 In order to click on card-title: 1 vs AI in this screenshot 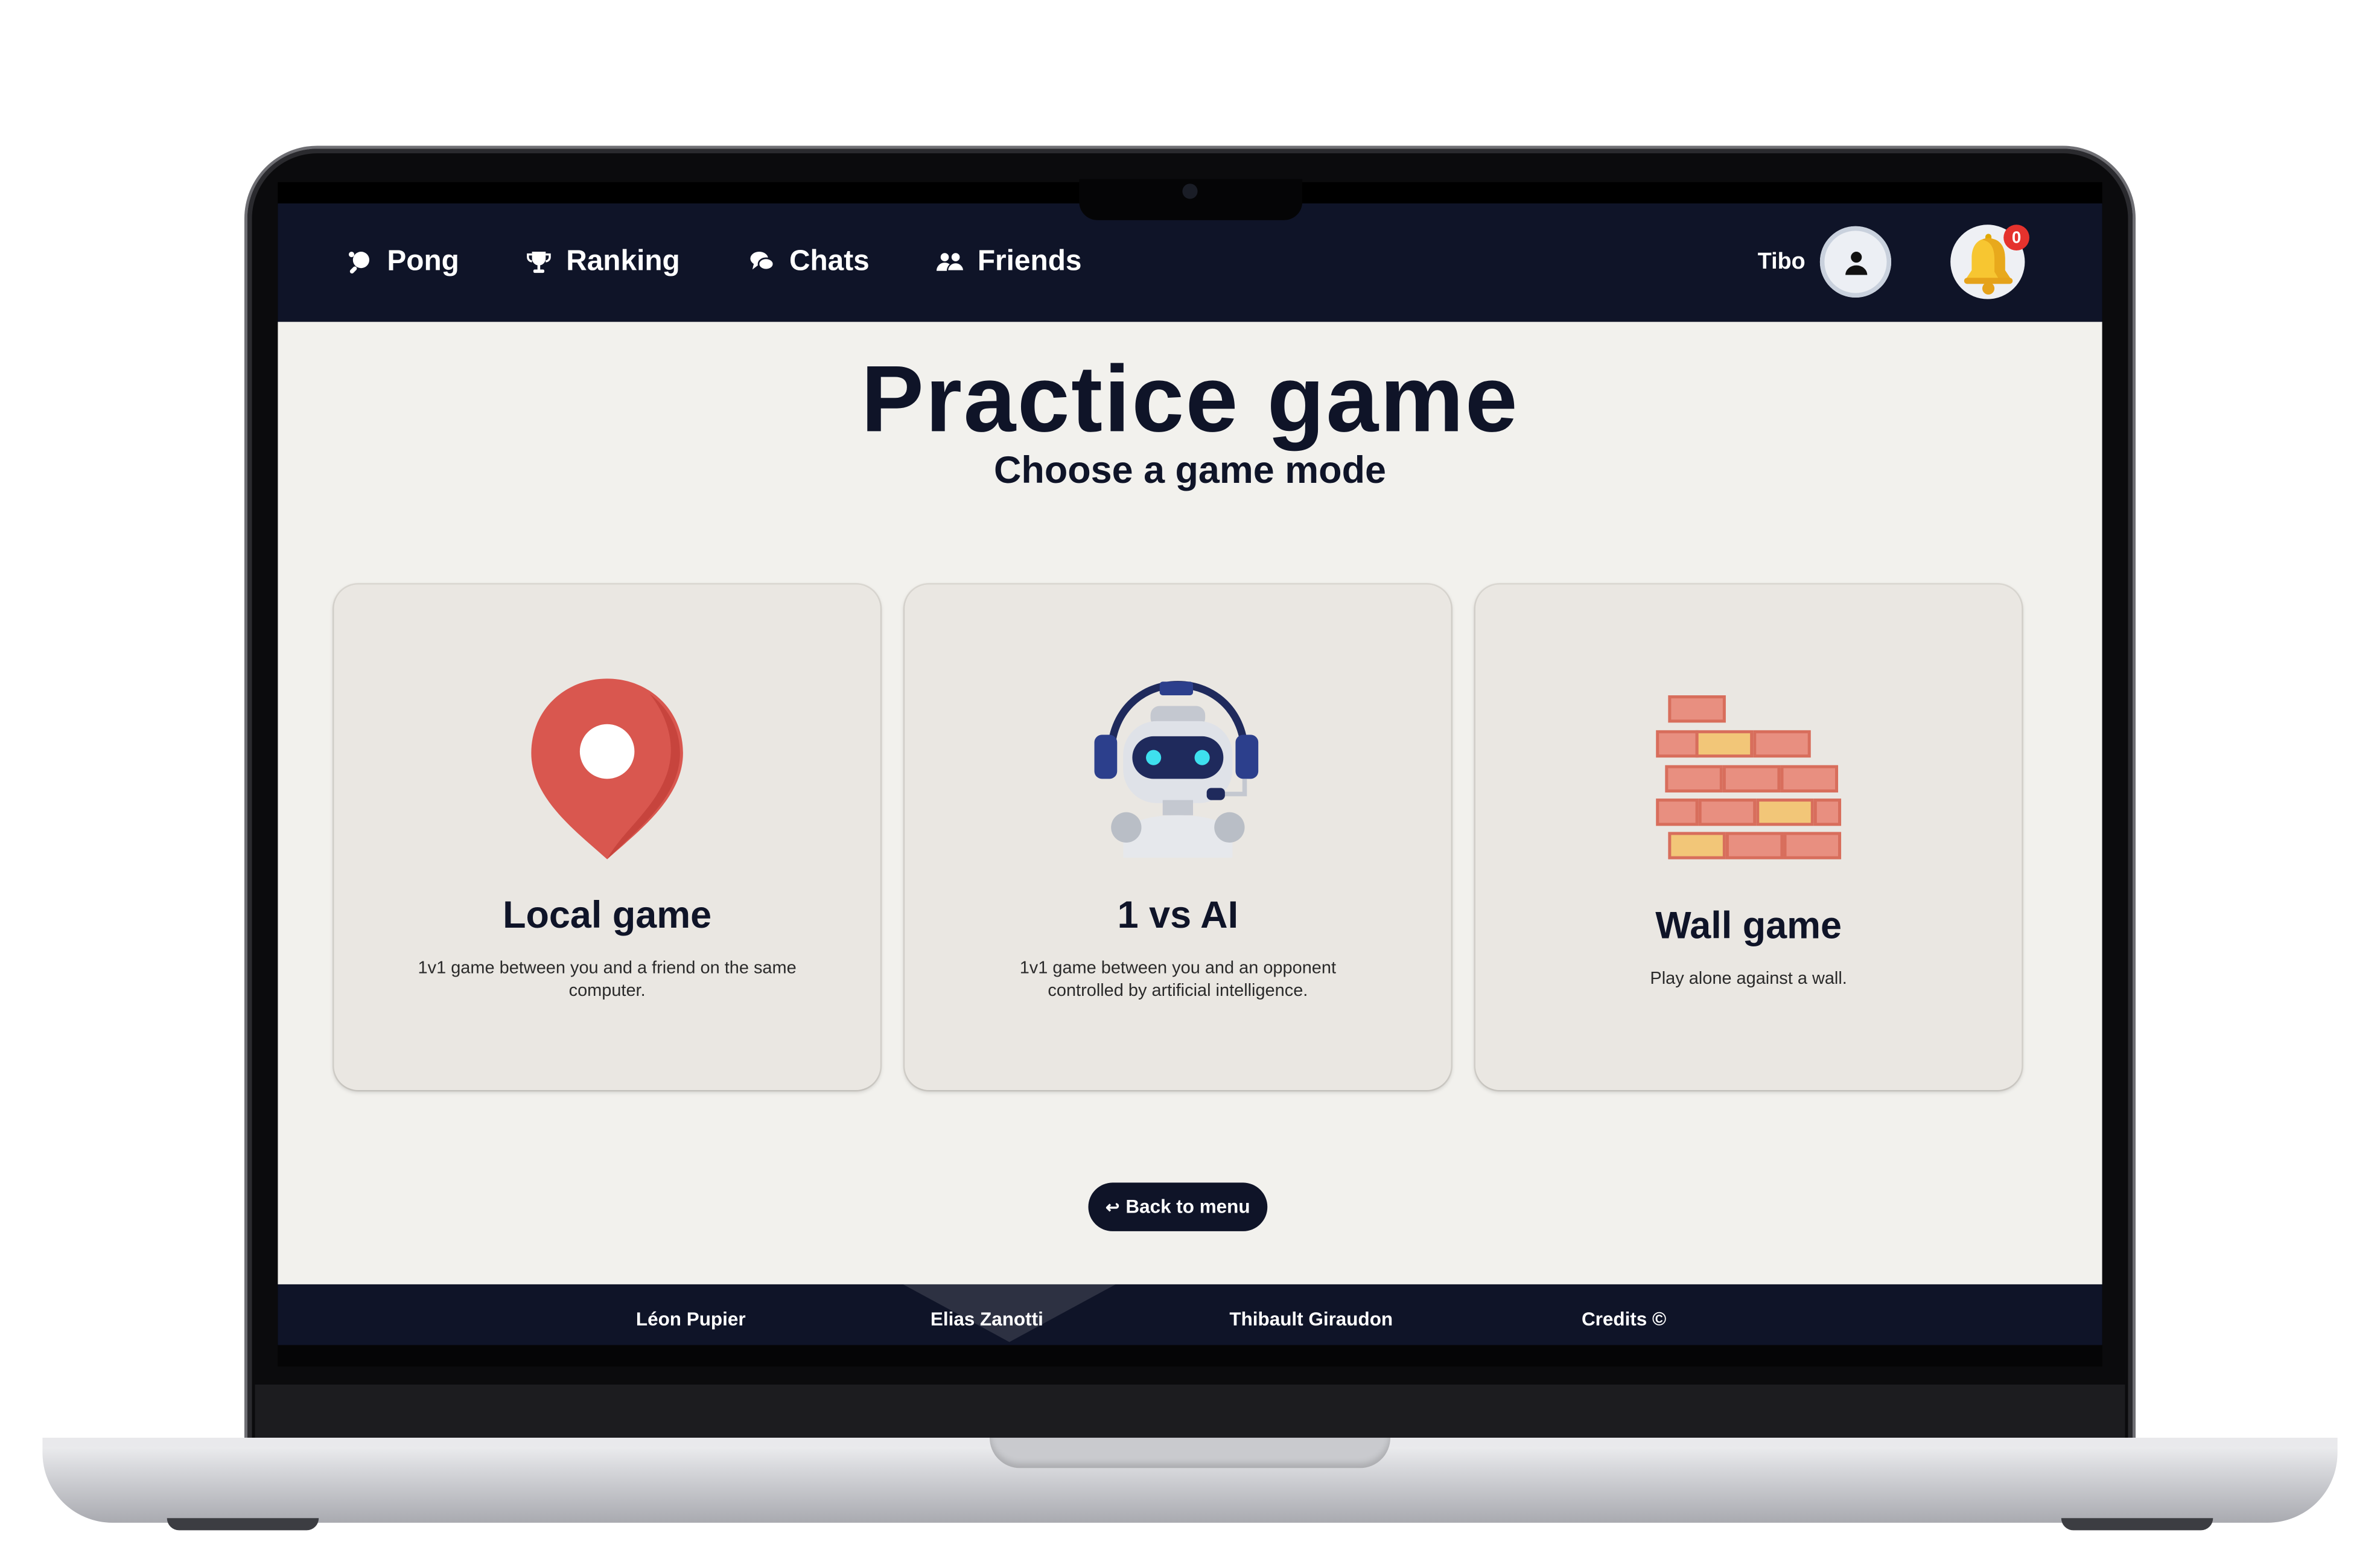, I will do `click(1178, 915)`.